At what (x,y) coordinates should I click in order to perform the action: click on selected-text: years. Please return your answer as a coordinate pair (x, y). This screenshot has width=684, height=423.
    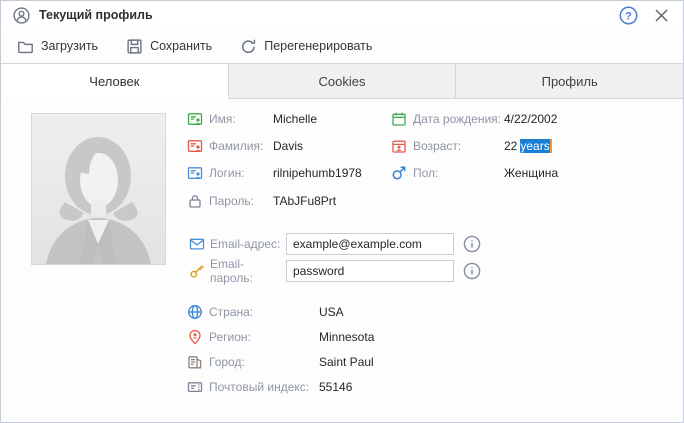
    Looking at the image, I should click on (536, 146).